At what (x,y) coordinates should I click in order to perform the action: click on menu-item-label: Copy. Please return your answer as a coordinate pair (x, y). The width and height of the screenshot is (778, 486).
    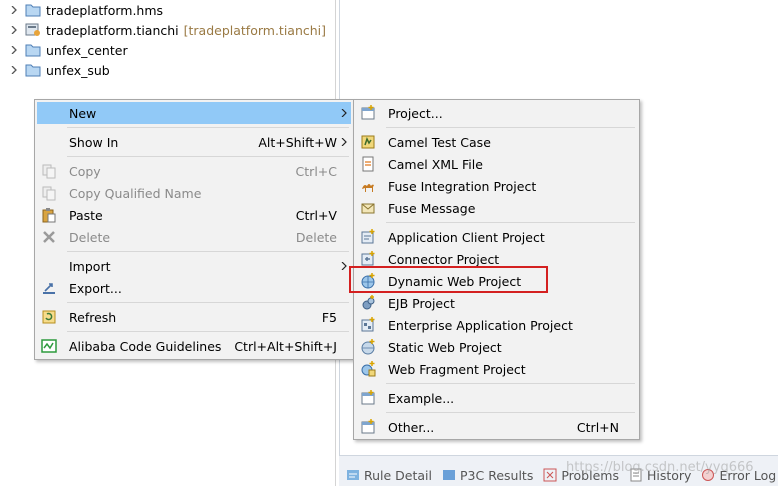
    Looking at the image, I should click on (85, 171).